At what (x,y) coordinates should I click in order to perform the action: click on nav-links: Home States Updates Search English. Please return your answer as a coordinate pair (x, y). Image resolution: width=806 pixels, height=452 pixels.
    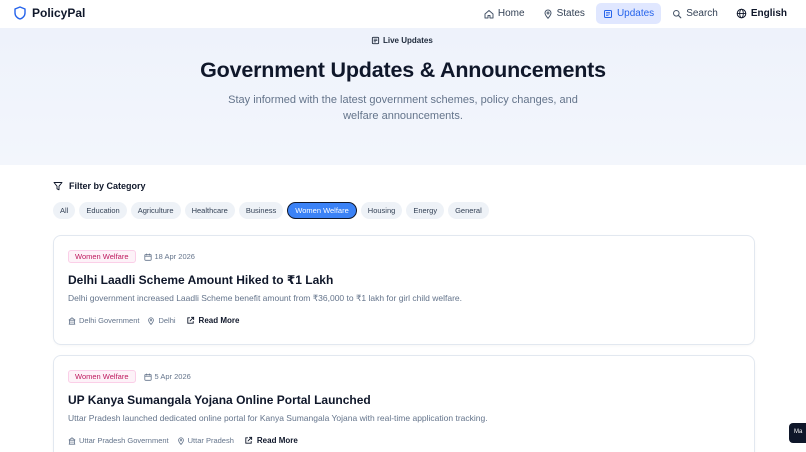
    Looking at the image, I should click on (635, 13).